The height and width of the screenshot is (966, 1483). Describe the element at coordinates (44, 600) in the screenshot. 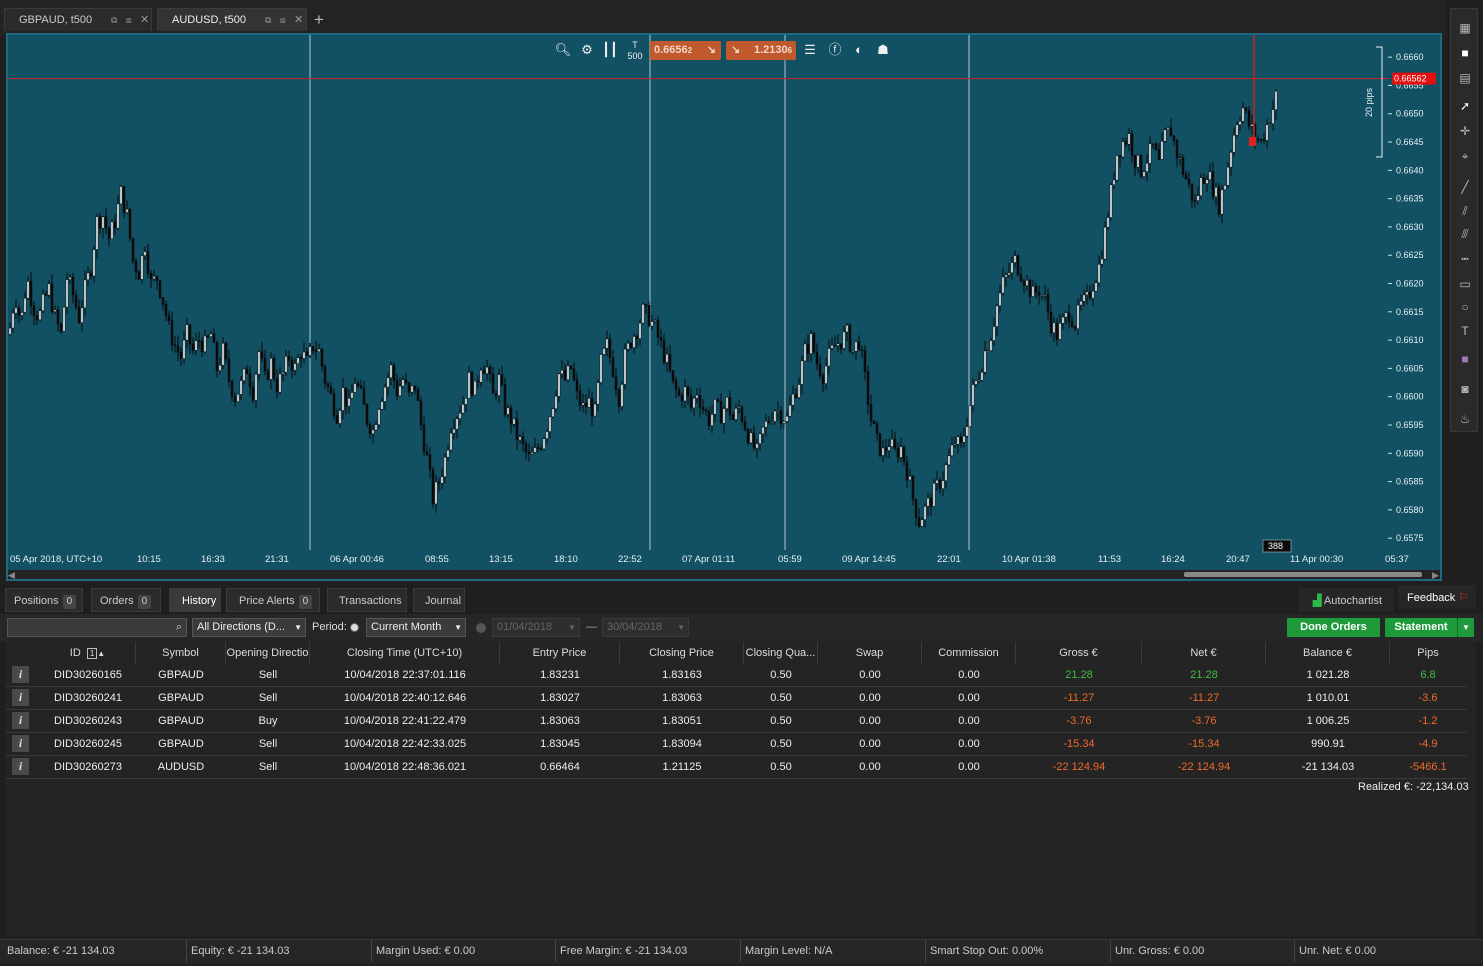

I see `tab-positions: Positions 0` at that location.